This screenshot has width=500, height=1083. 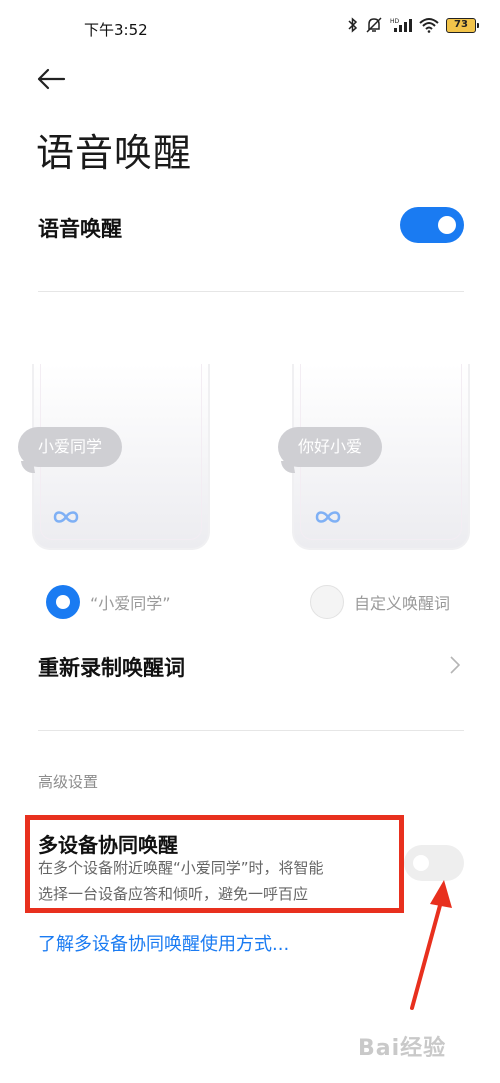 What do you see at coordinates (353, 25) in the screenshot?
I see `bluetooth-icon` at bounding box center [353, 25].